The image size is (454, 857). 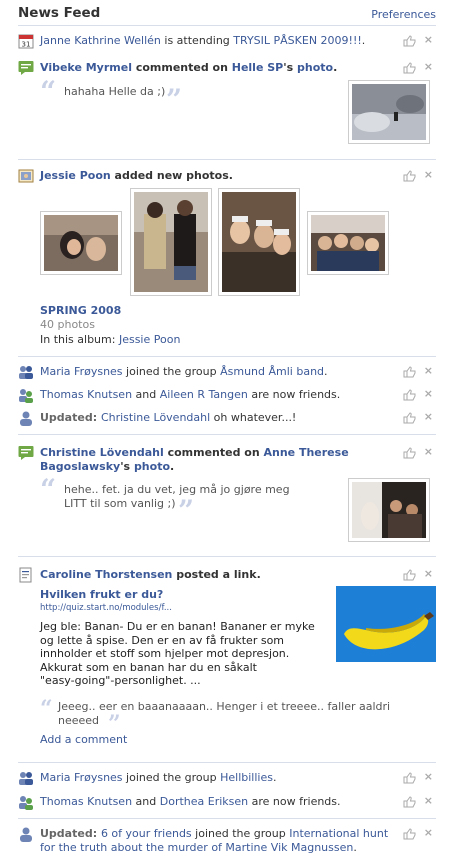 I want to click on album-title-link: SPRING 2008, so click(x=80, y=310).